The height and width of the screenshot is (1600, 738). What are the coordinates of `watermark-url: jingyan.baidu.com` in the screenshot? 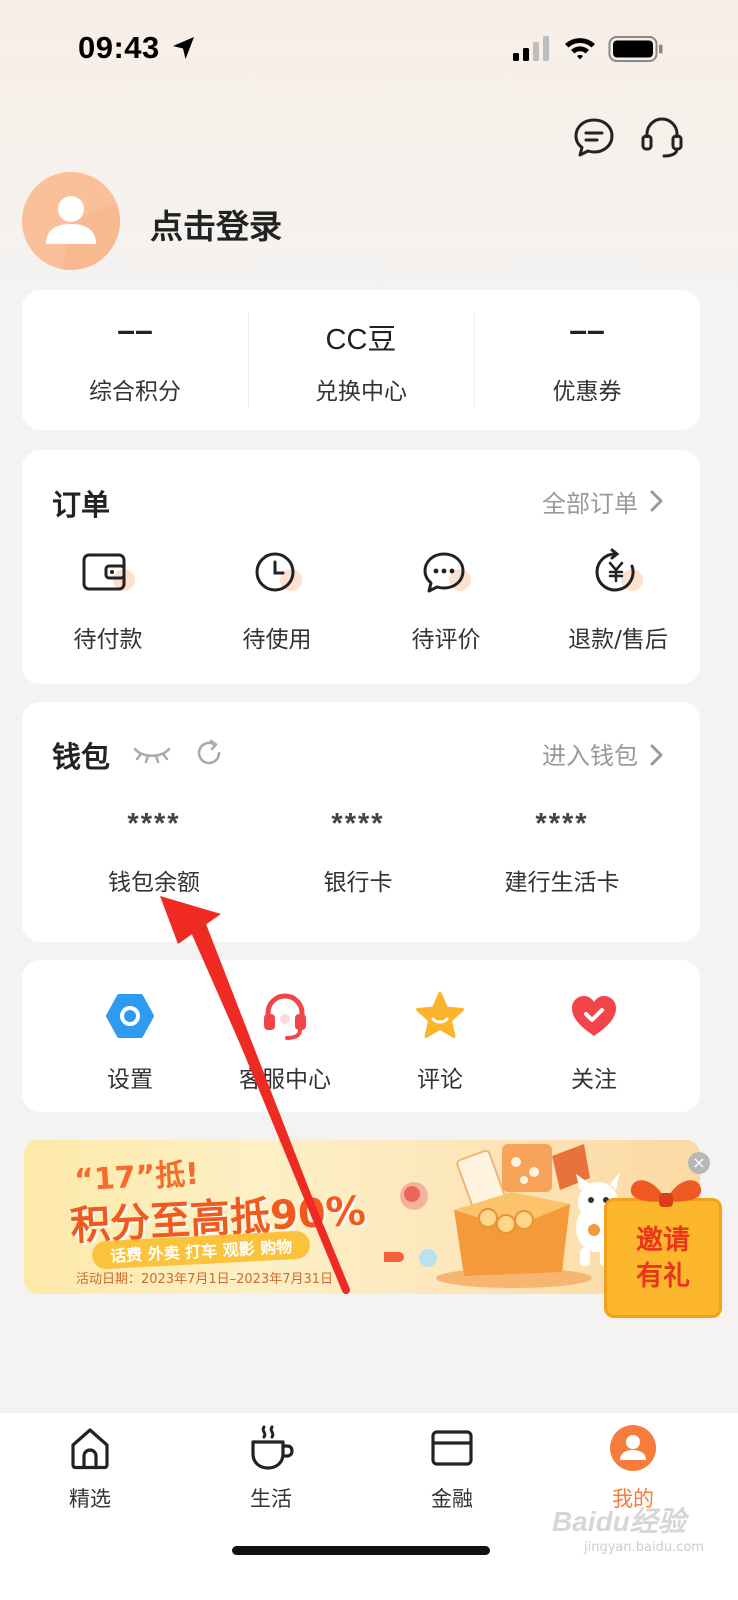 It's located at (644, 1547).